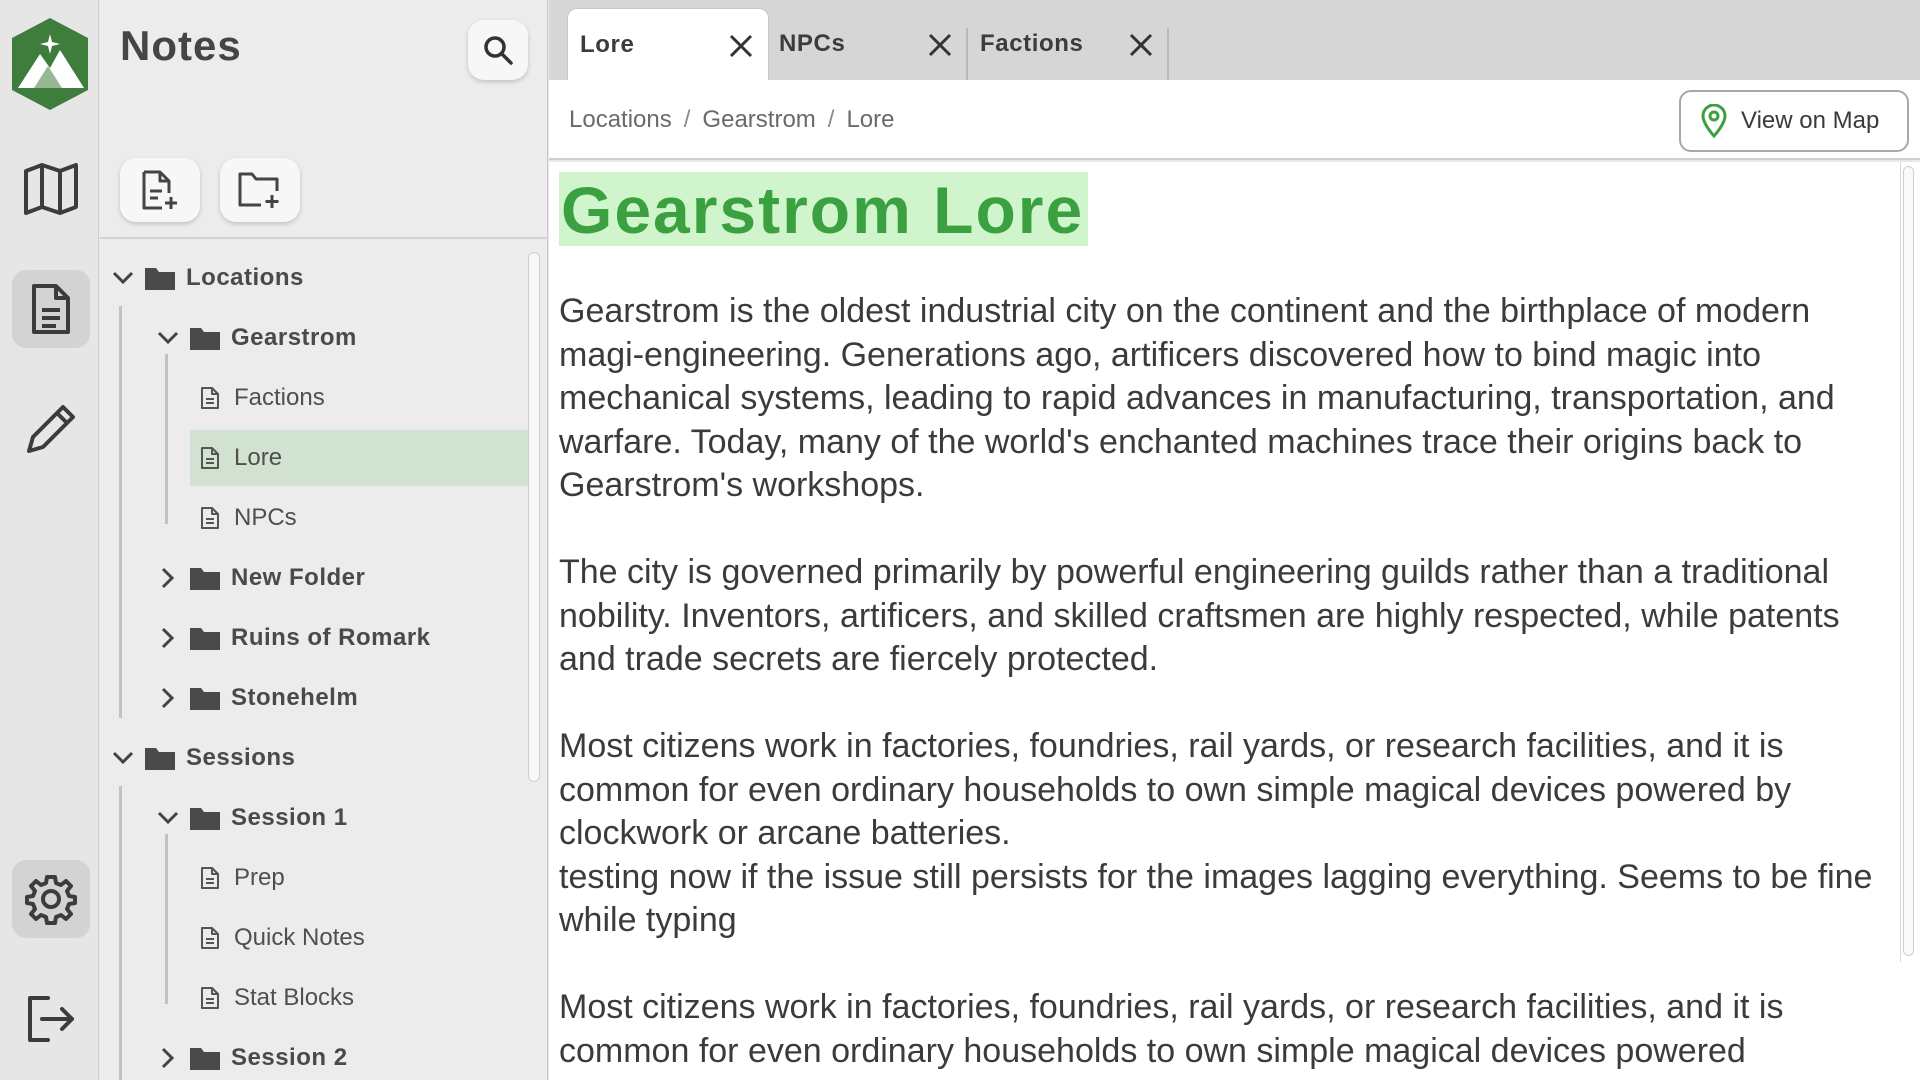 The width and height of the screenshot is (1920, 1080). What do you see at coordinates (181, 45) in the screenshot?
I see `notes-title: Notes` at bounding box center [181, 45].